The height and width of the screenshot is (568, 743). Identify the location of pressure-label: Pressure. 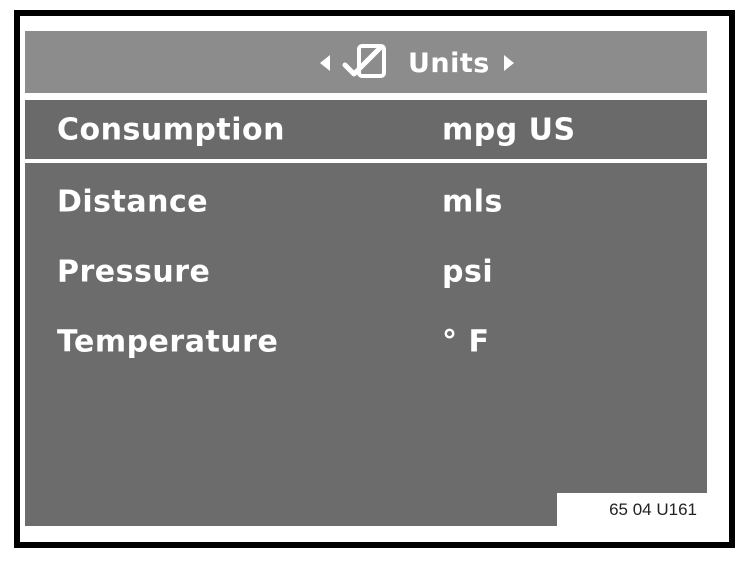
(134, 272).